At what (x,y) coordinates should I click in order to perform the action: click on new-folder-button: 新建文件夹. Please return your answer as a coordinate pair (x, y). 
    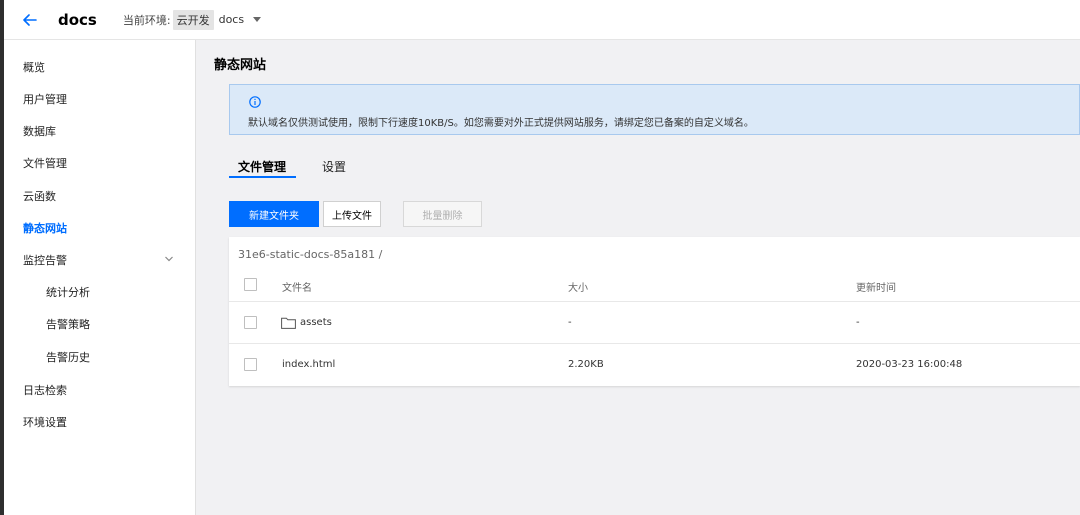
    Looking at the image, I should click on (274, 214).